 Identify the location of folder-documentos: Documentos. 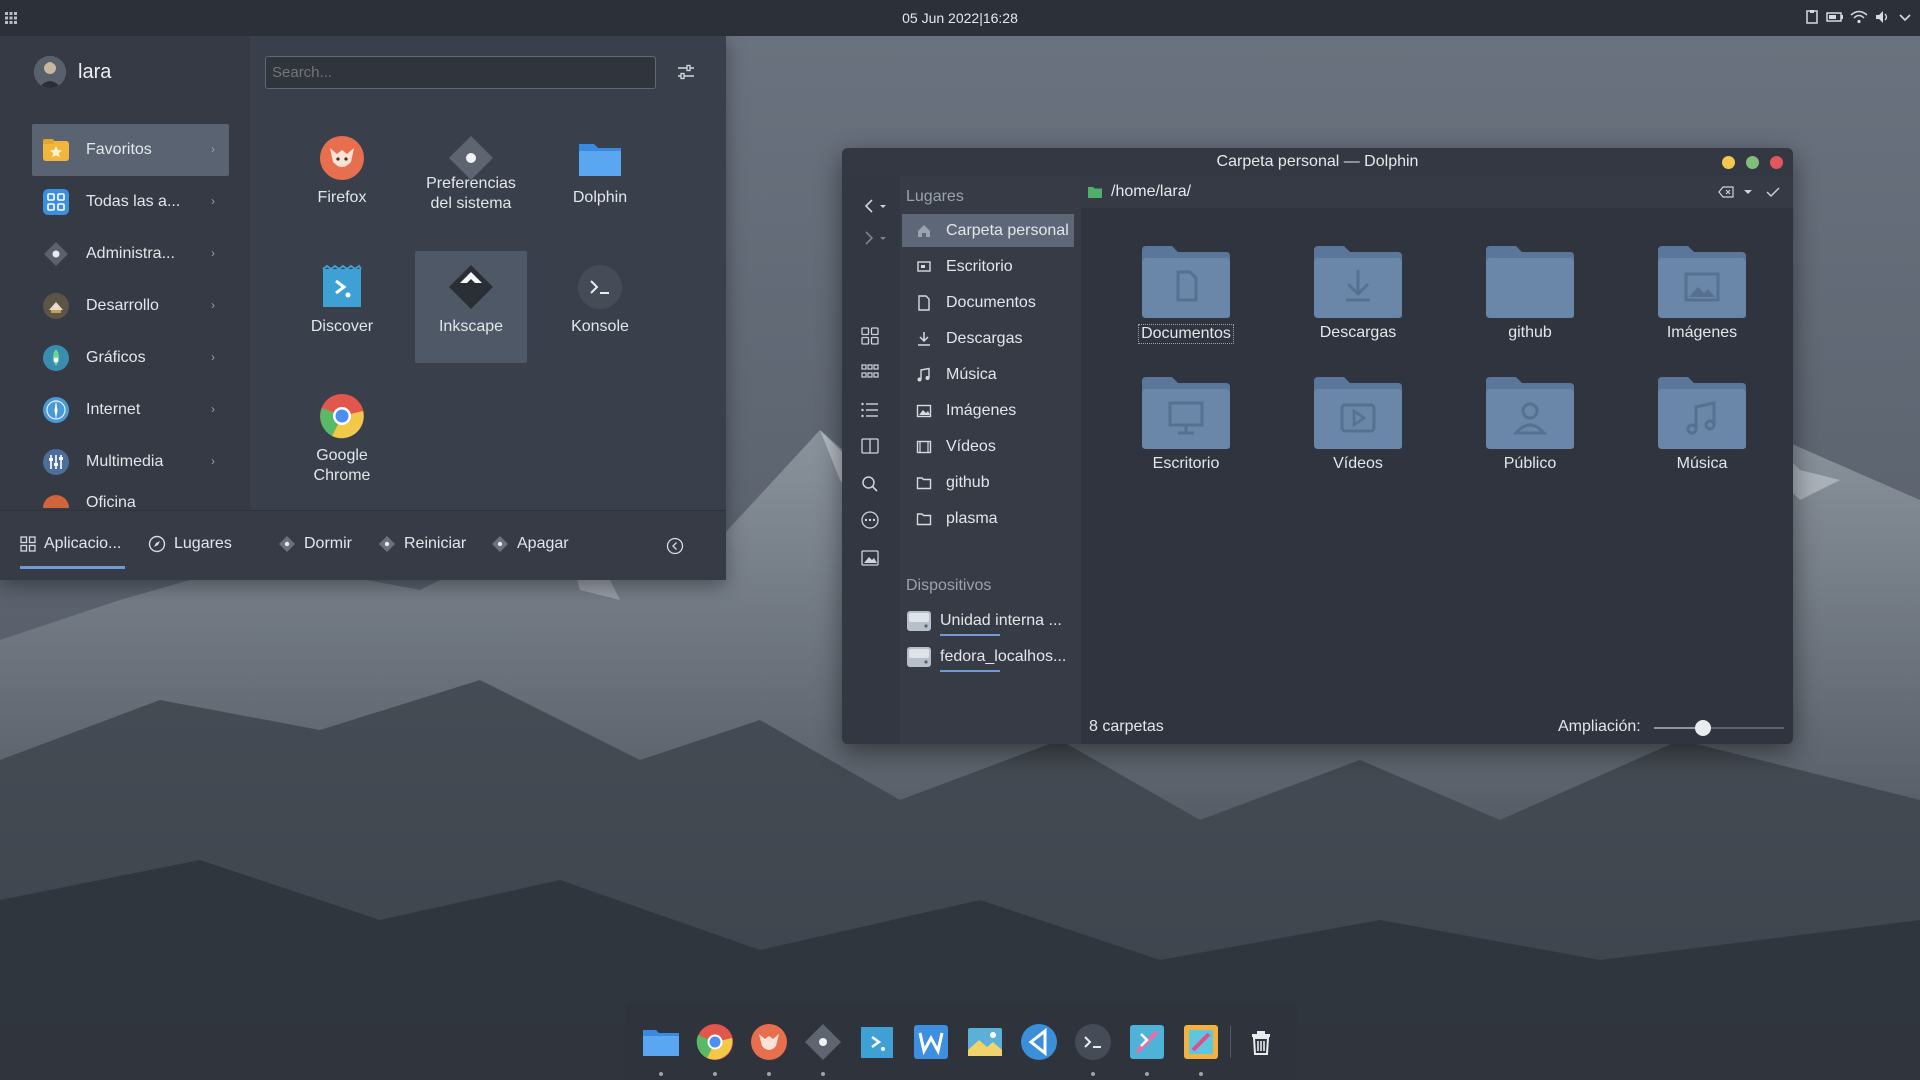
(1186, 299).